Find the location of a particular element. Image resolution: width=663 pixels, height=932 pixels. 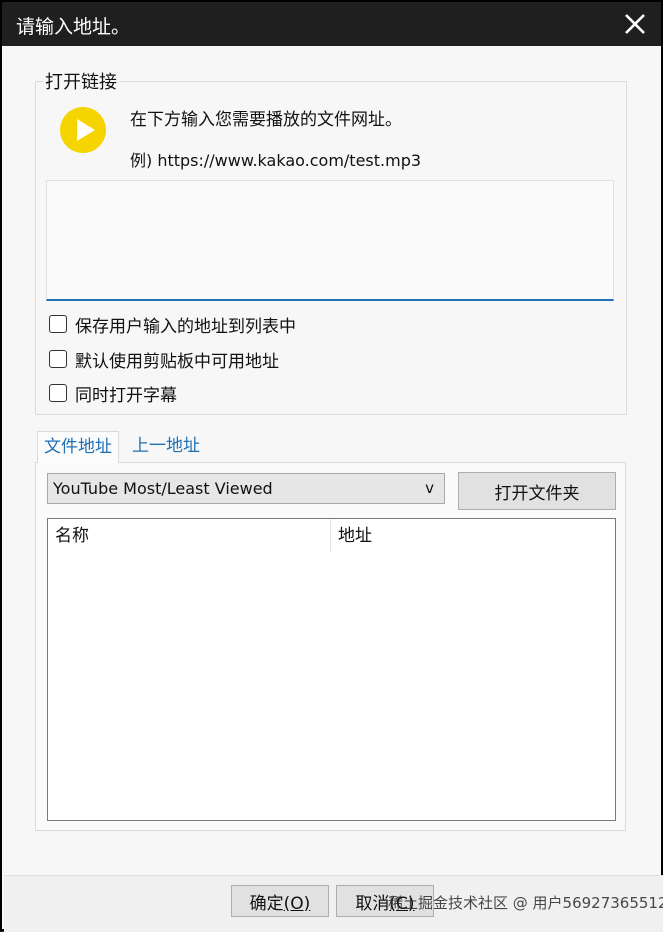

save-to-list-option: 保存用户输入的地址到列表中 is located at coordinates (172, 324).